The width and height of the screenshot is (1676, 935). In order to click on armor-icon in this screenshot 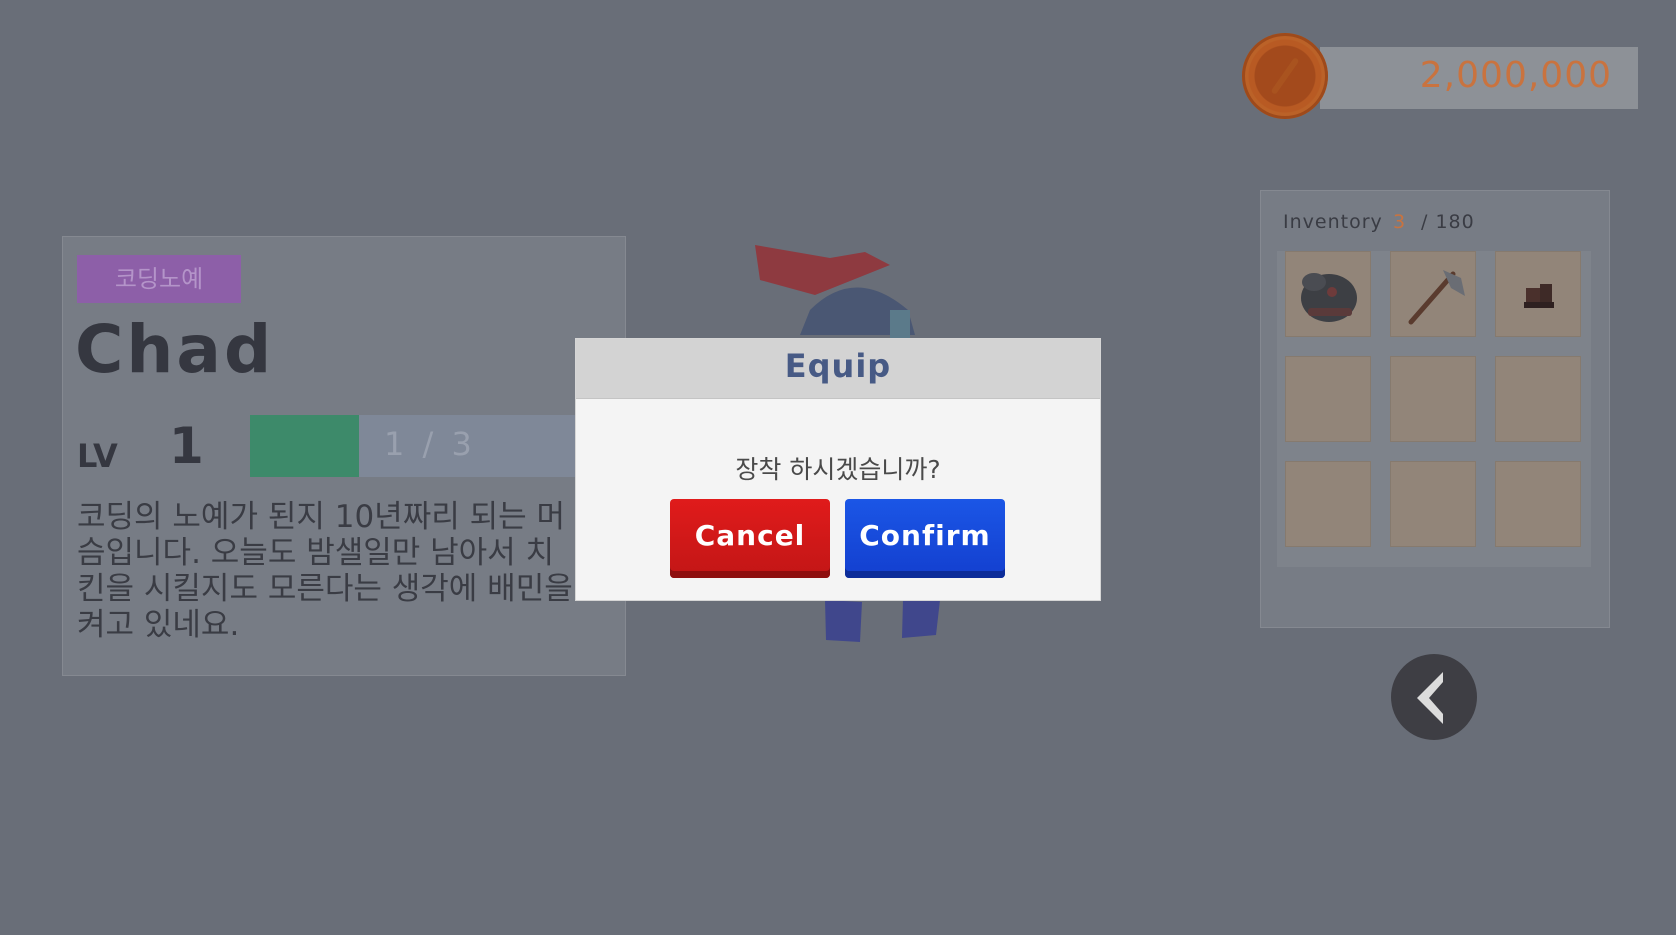, I will do `click(1329, 297)`.